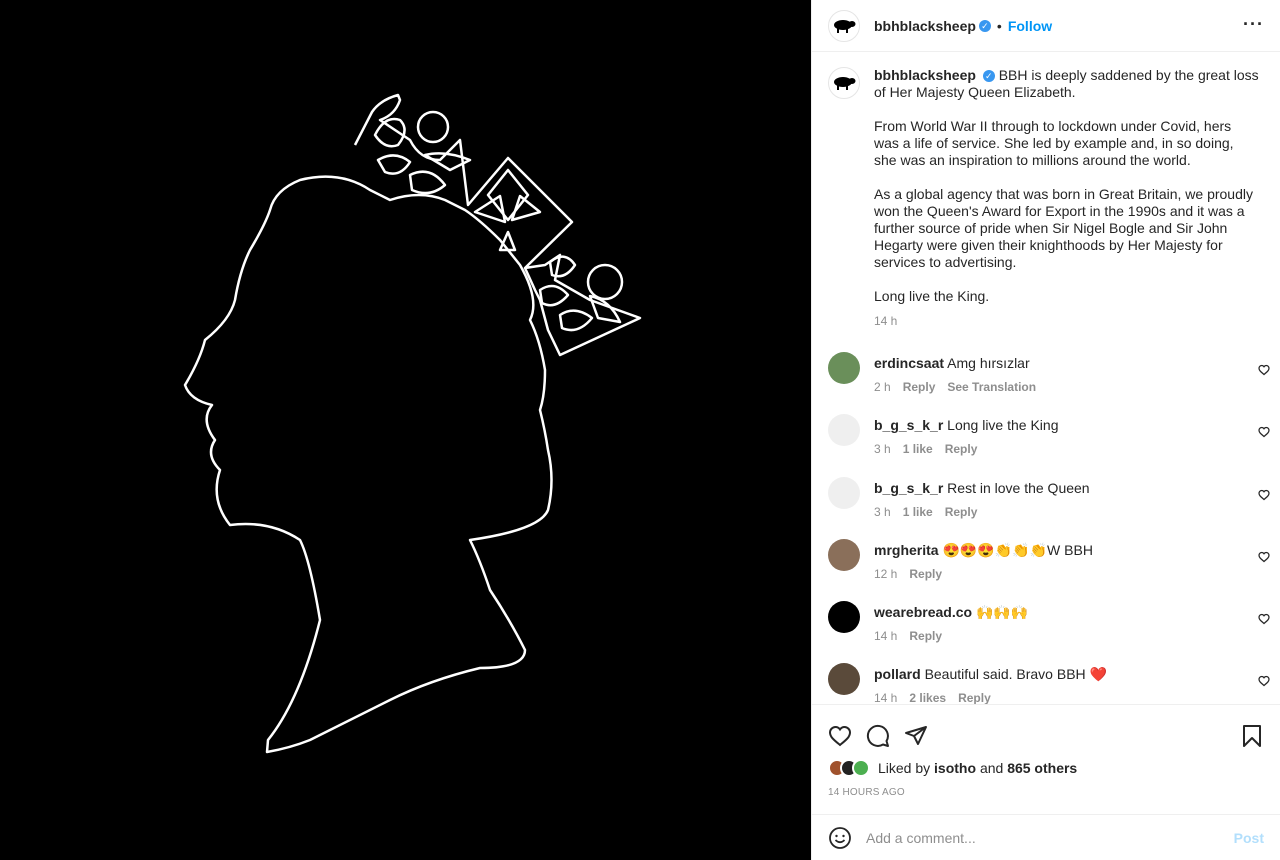  I want to click on comment-body: mrgherita 😍😍😍👏👏👏W BBH 12 h Reply, so click(1059, 570).